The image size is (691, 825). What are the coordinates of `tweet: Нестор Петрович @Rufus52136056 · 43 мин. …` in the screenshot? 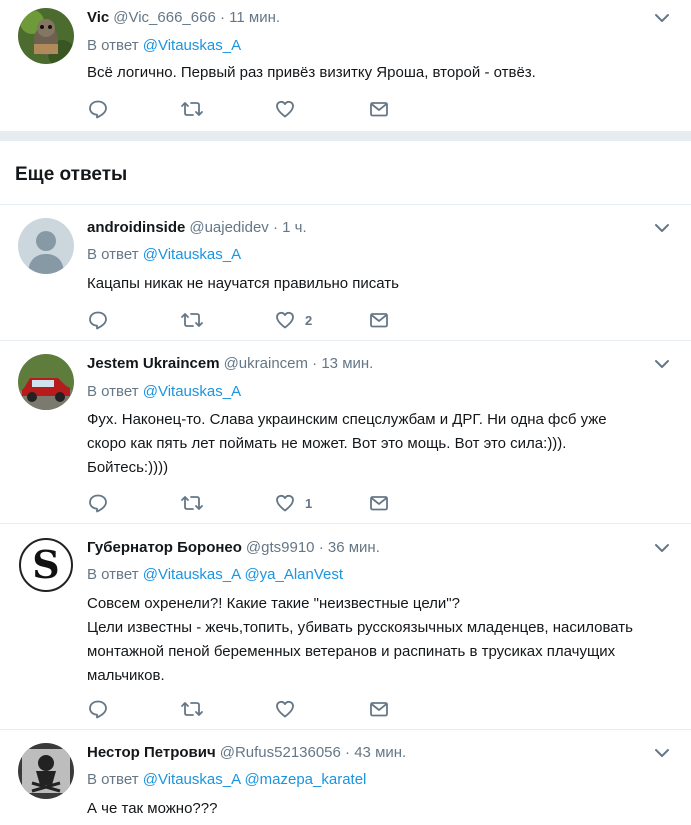 It's located at (345, 777).